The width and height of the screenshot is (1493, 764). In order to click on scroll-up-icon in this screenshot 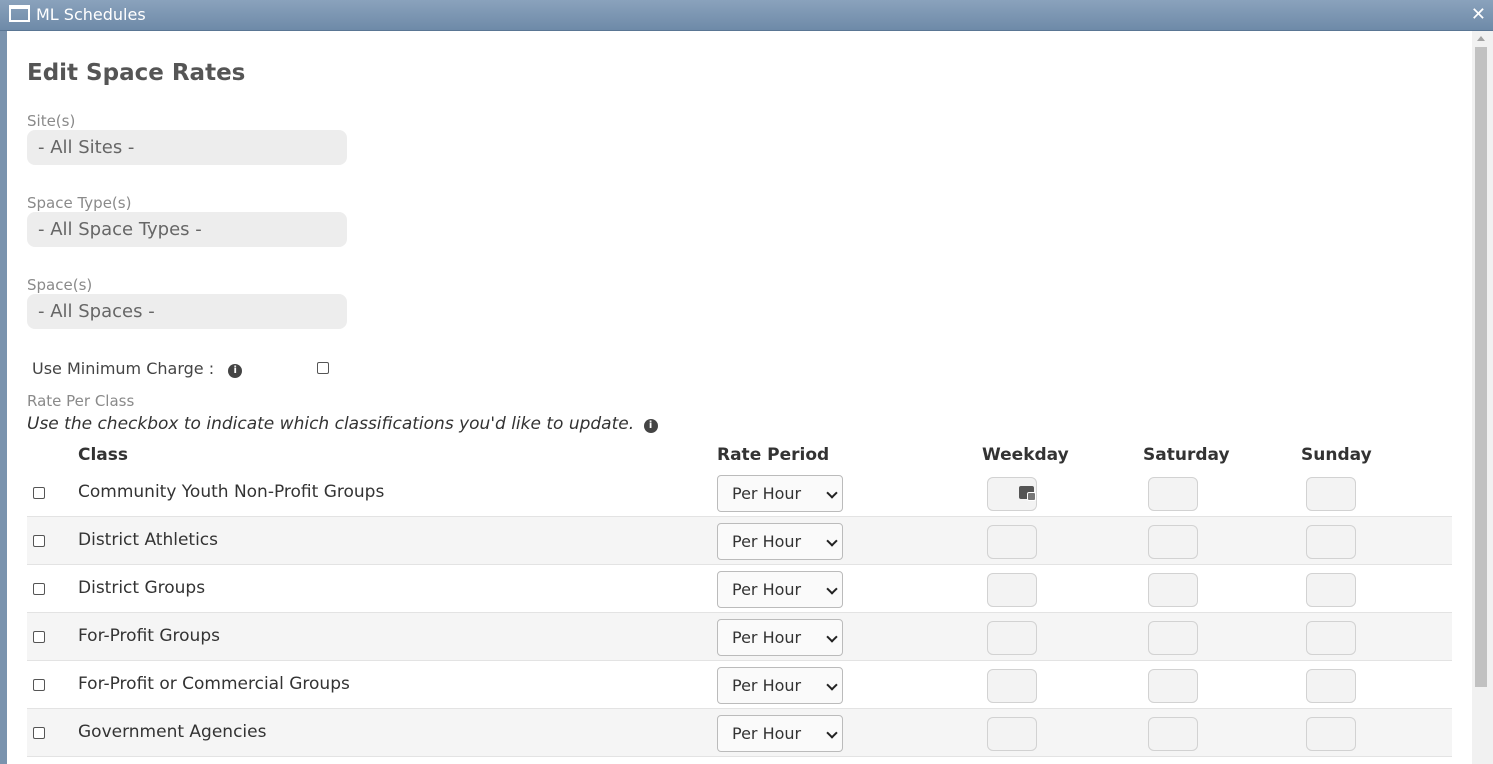, I will do `click(1481, 38)`.